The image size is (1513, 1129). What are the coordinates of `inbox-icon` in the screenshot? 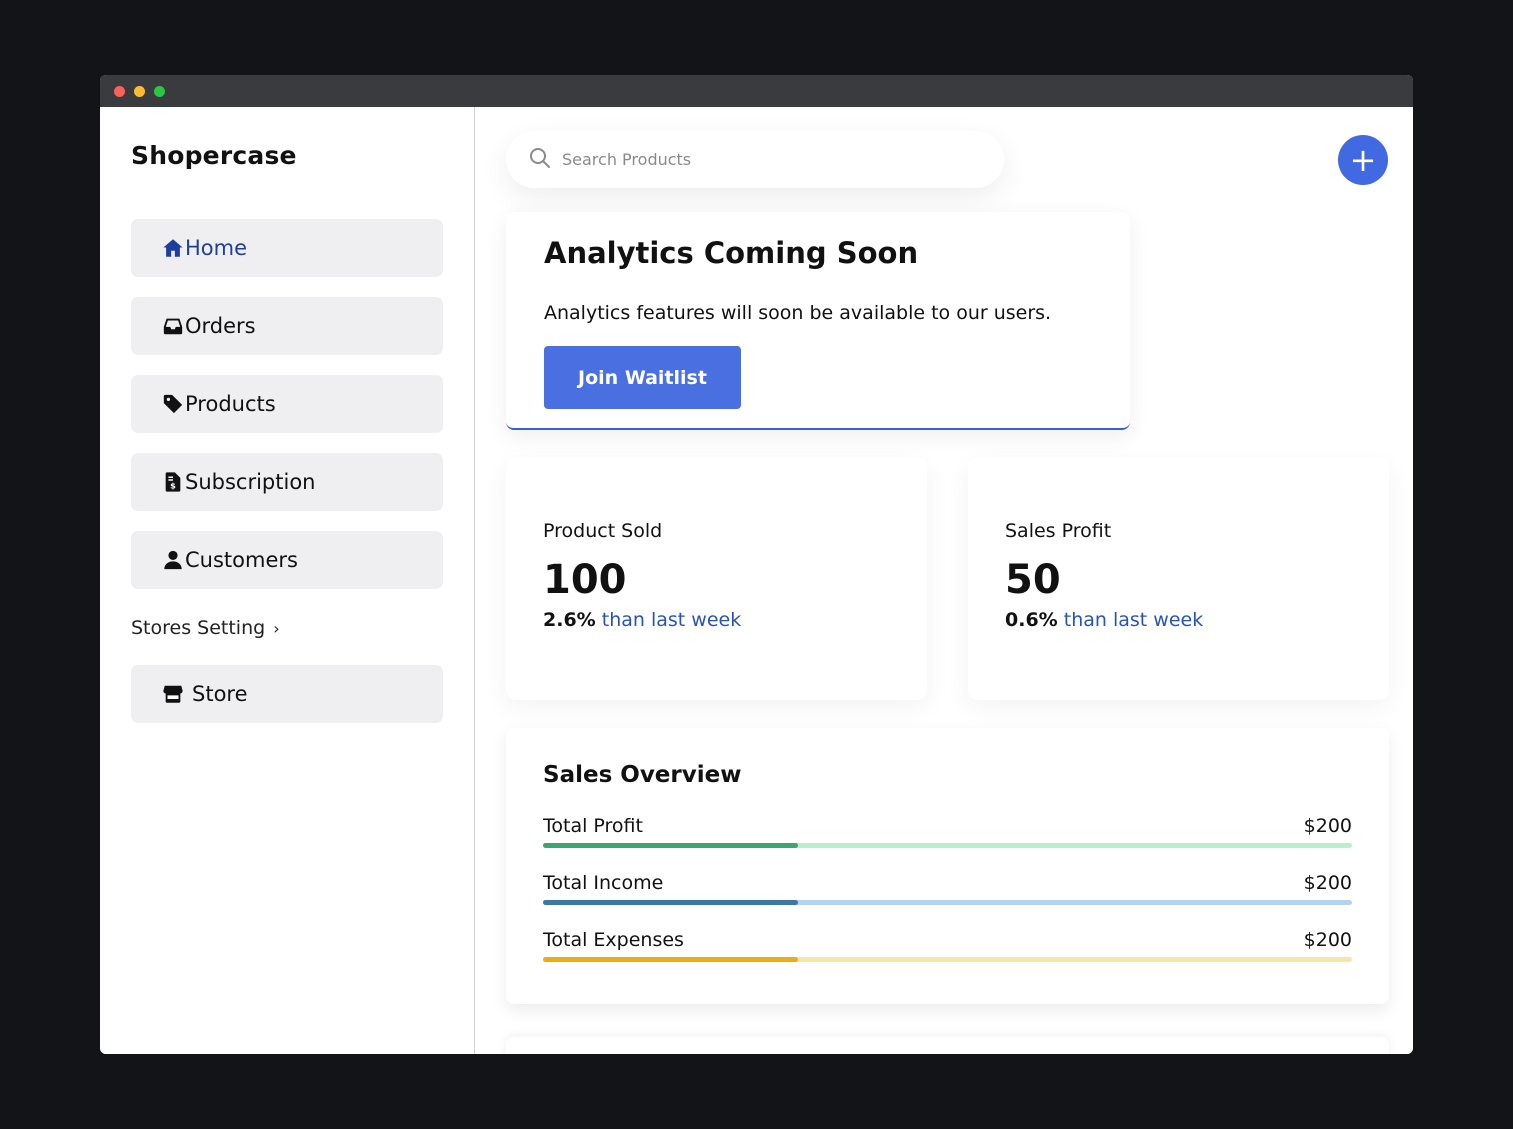 It's located at (173, 326).